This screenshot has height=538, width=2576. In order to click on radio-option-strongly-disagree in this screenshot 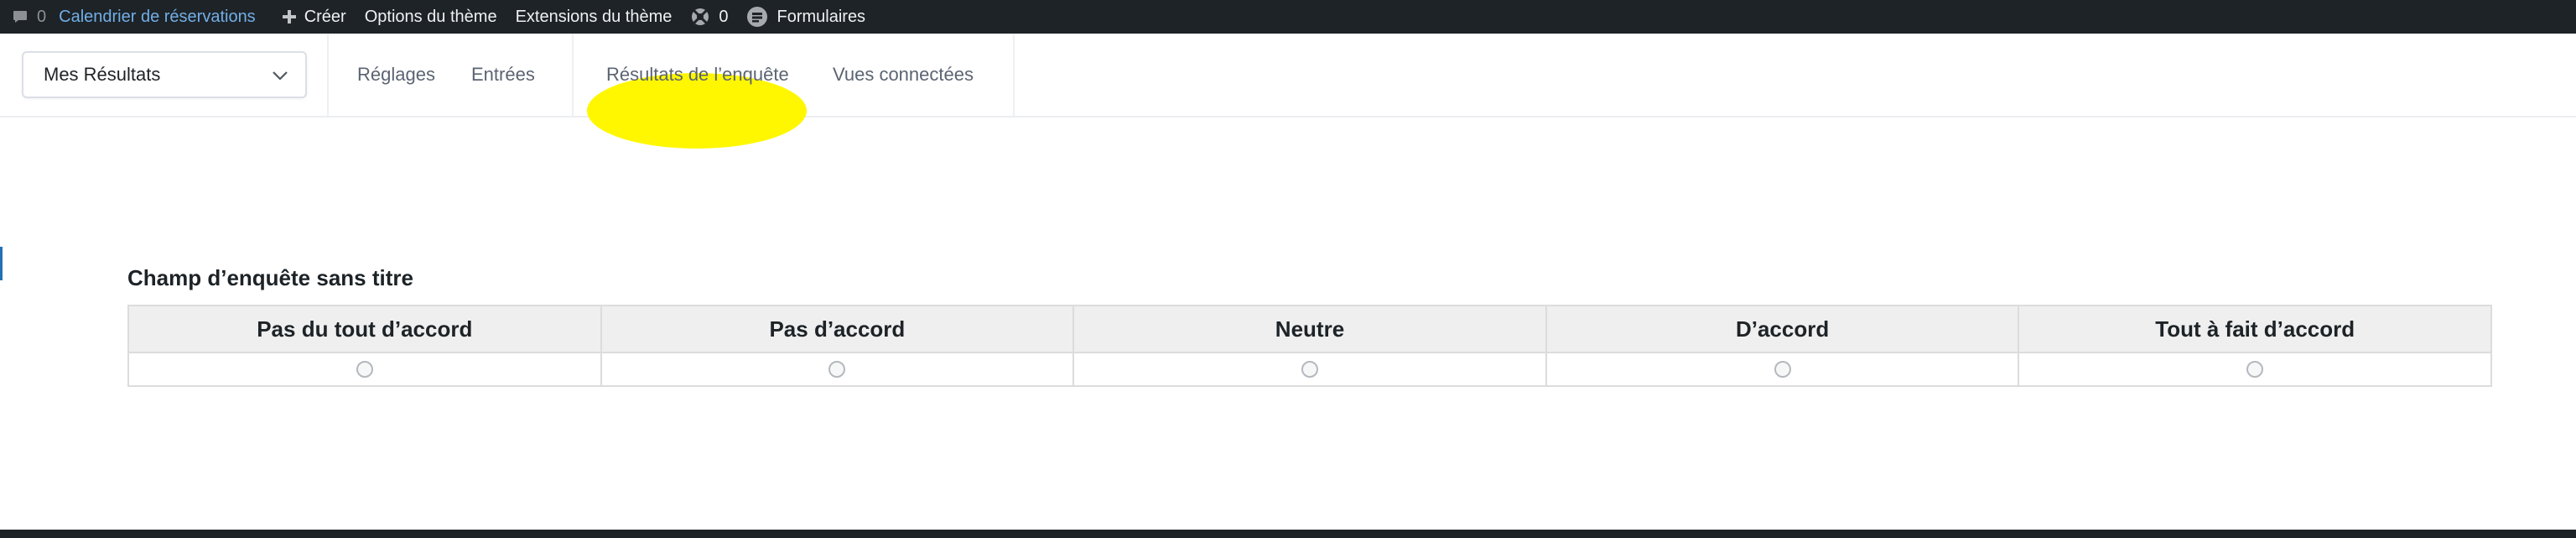, I will do `click(364, 369)`.